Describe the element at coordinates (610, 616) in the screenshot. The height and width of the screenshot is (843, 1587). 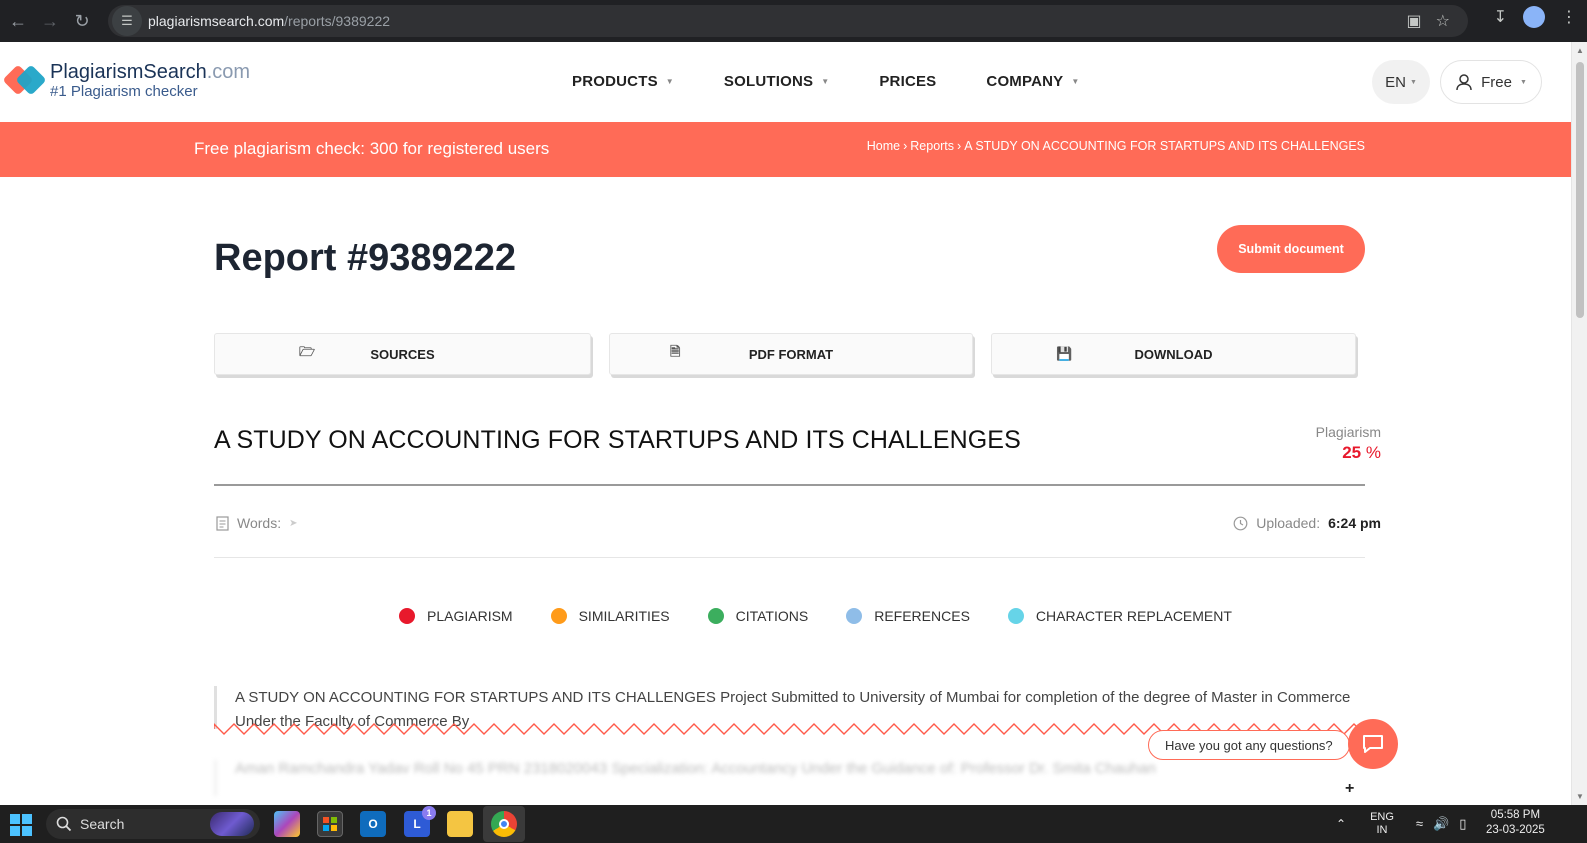
I see `legend-similarities: SIMILARITIES` at that location.